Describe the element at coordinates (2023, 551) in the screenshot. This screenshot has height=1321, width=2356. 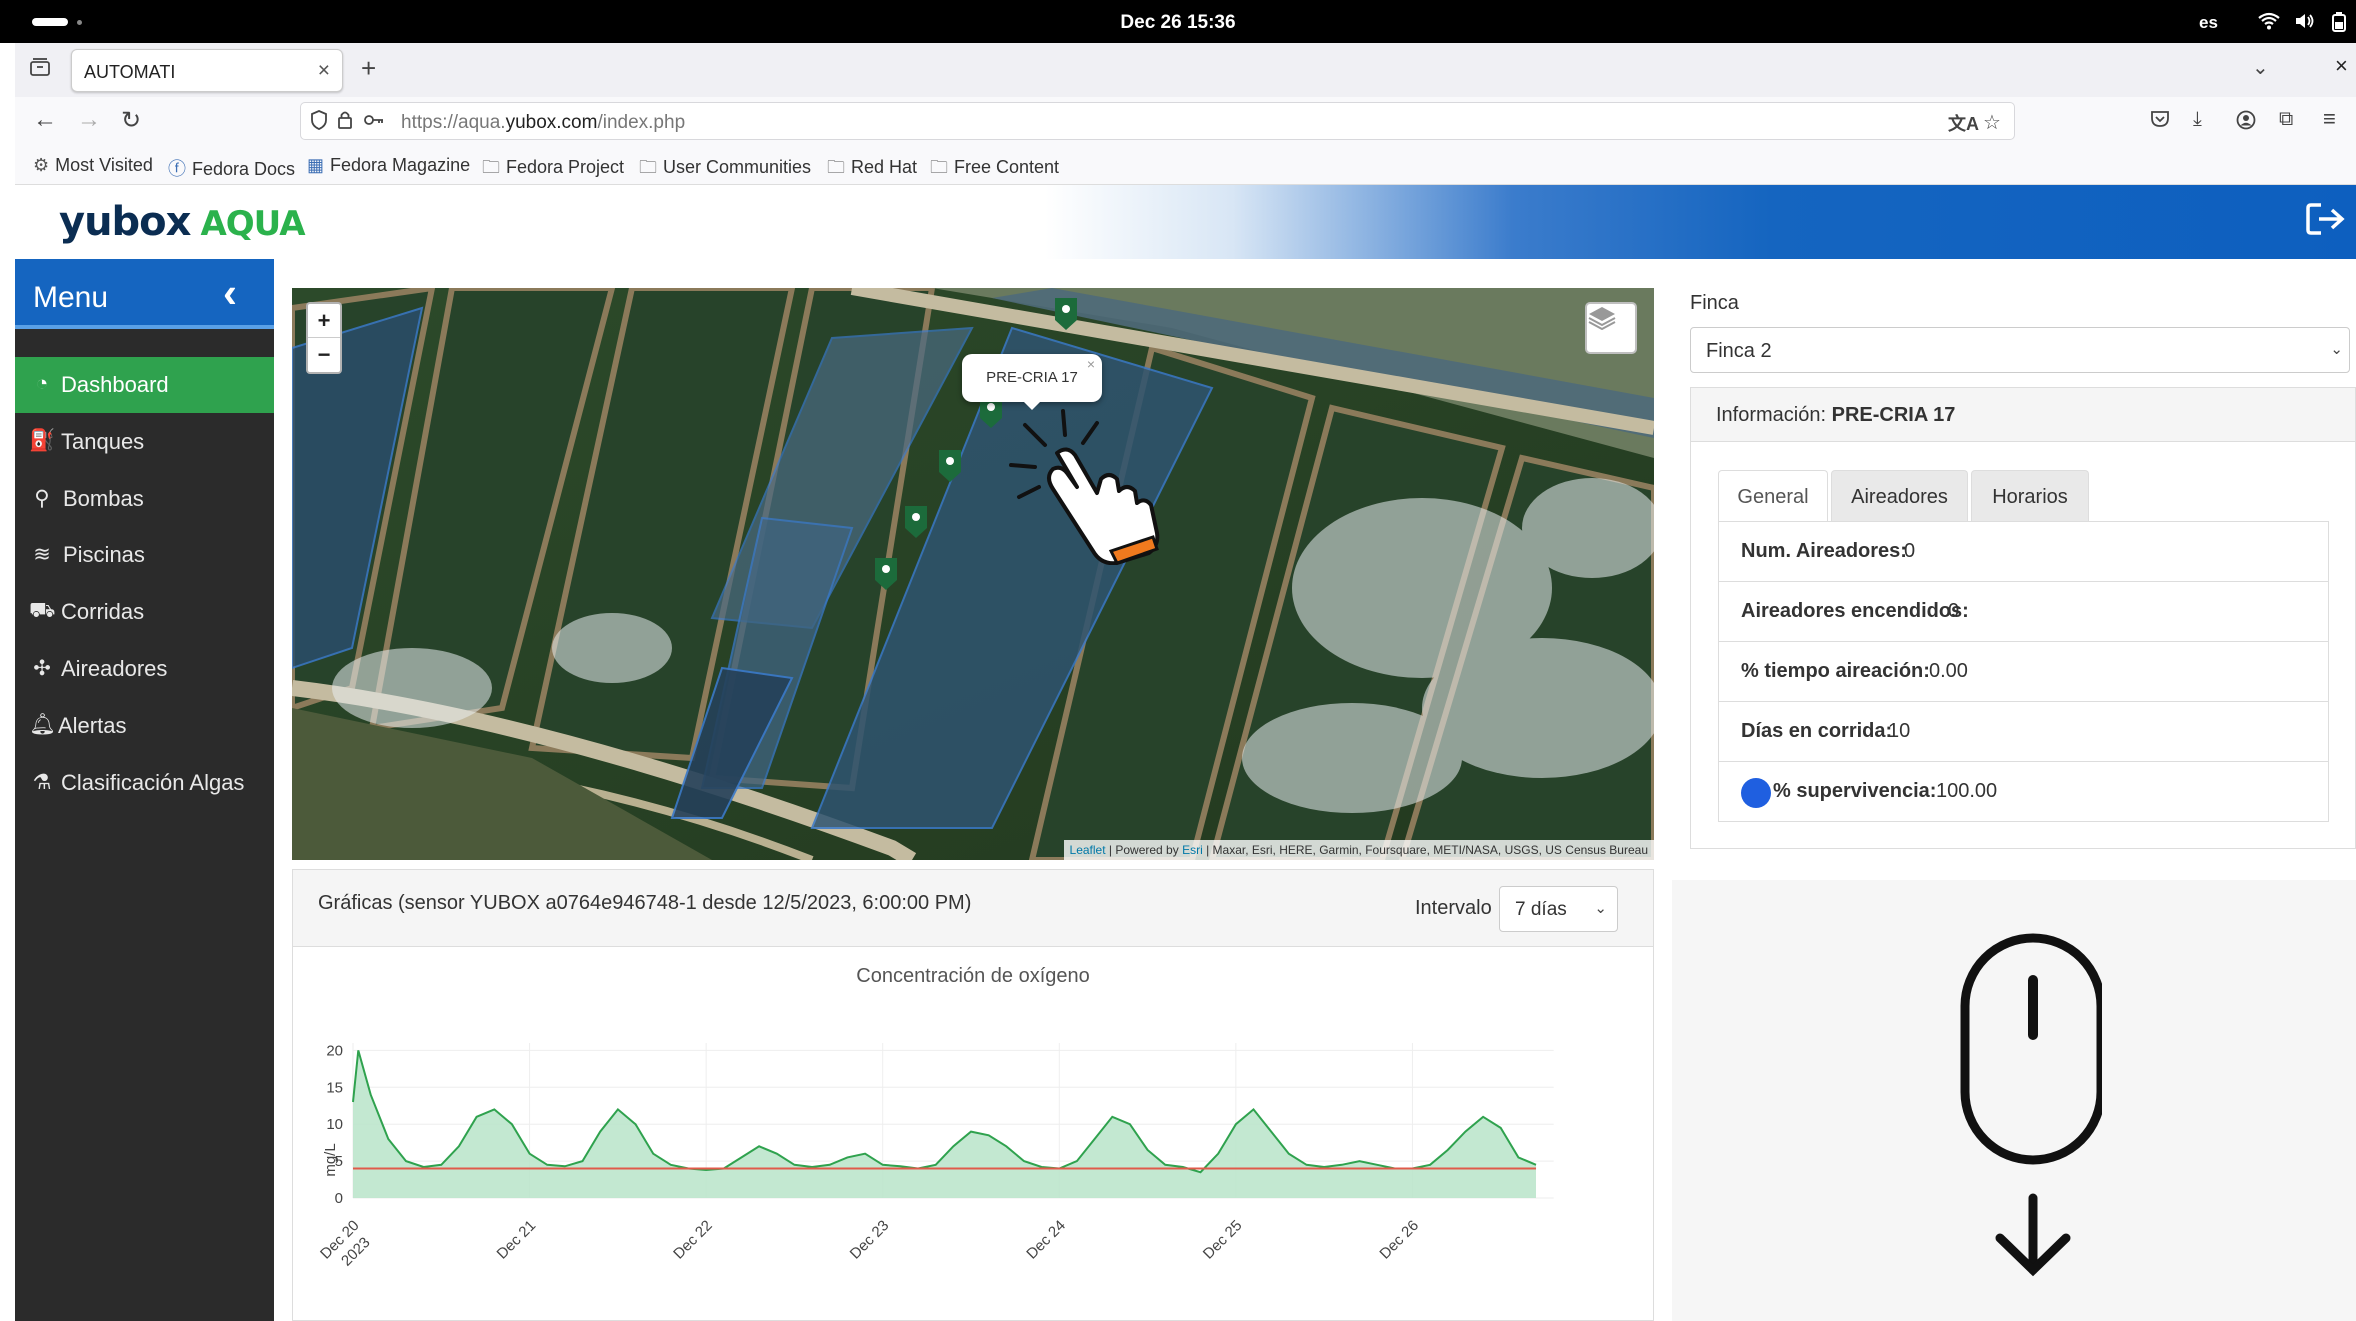
I see `info-row: Num. Aireadores: 0` at that location.